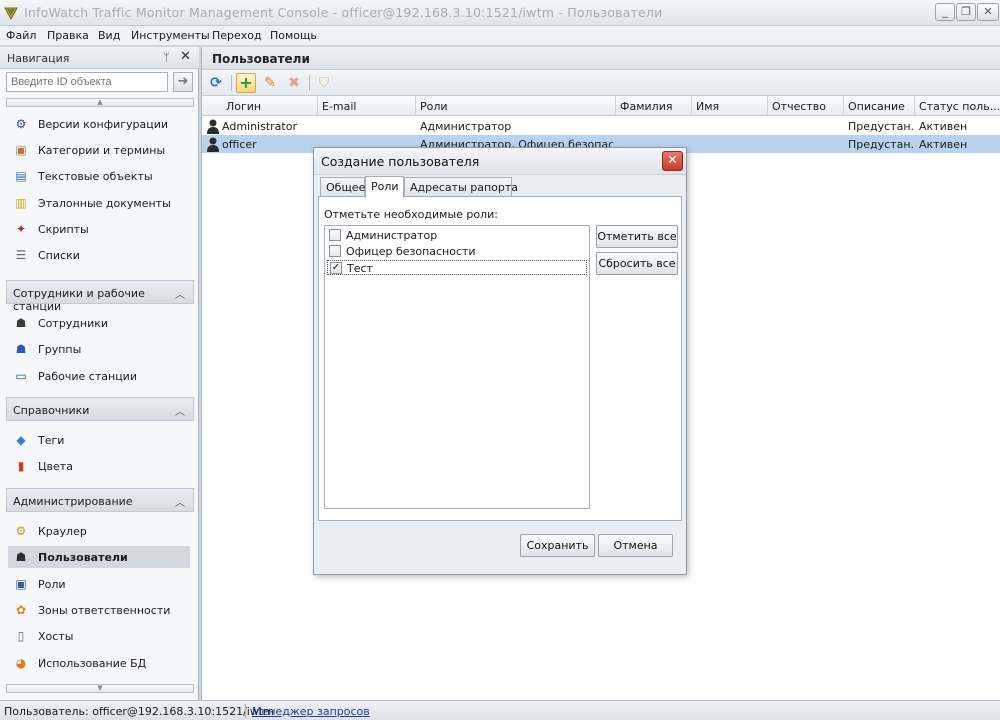 This screenshot has height=720, width=1000. What do you see at coordinates (270, 83) in the screenshot?
I see `edit-icon: ✎` at bounding box center [270, 83].